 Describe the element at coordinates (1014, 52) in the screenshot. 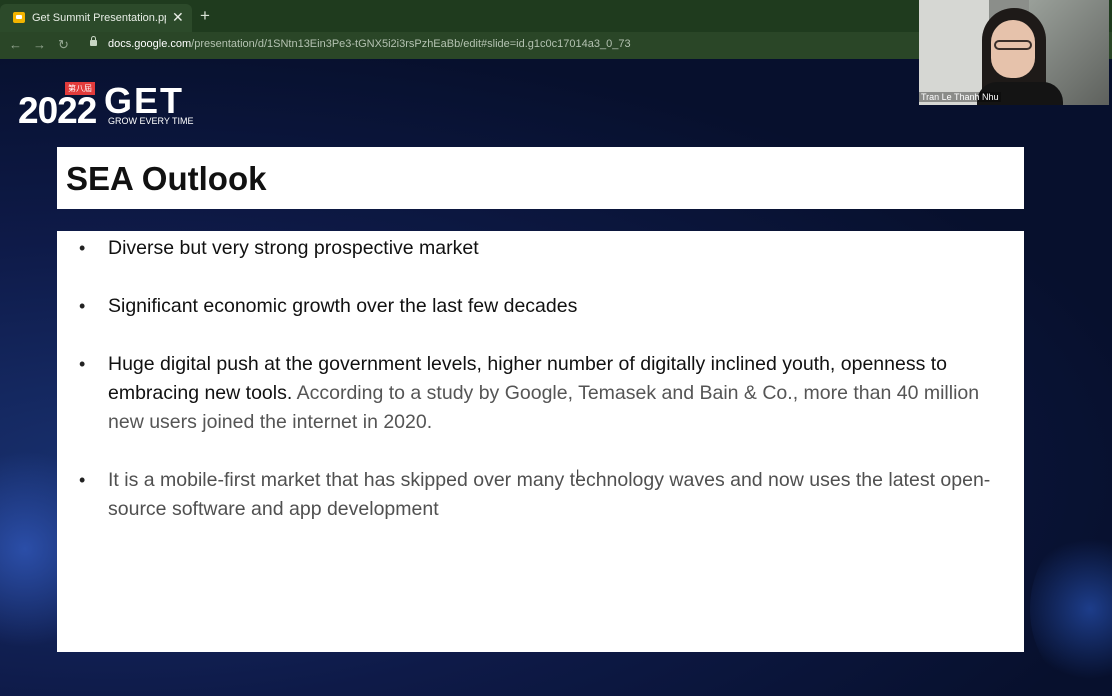

I see `webcam-video: Tran Le Thanh Nhu` at that location.